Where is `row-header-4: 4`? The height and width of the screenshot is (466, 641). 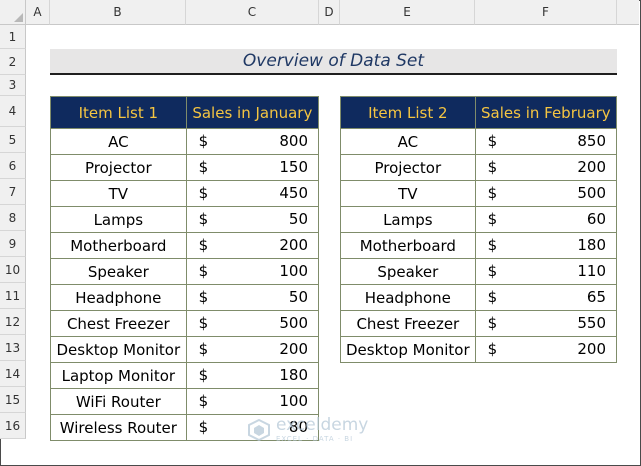
row-header-4: 4 is located at coordinates (13, 111).